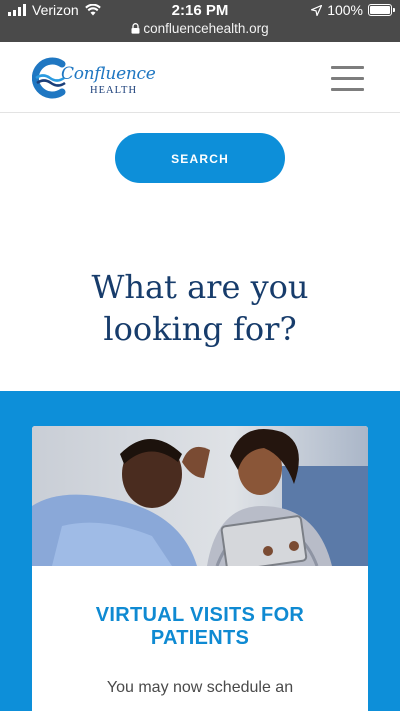  I want to click on url-bar: confluencehealth.org, so click(200, 28).